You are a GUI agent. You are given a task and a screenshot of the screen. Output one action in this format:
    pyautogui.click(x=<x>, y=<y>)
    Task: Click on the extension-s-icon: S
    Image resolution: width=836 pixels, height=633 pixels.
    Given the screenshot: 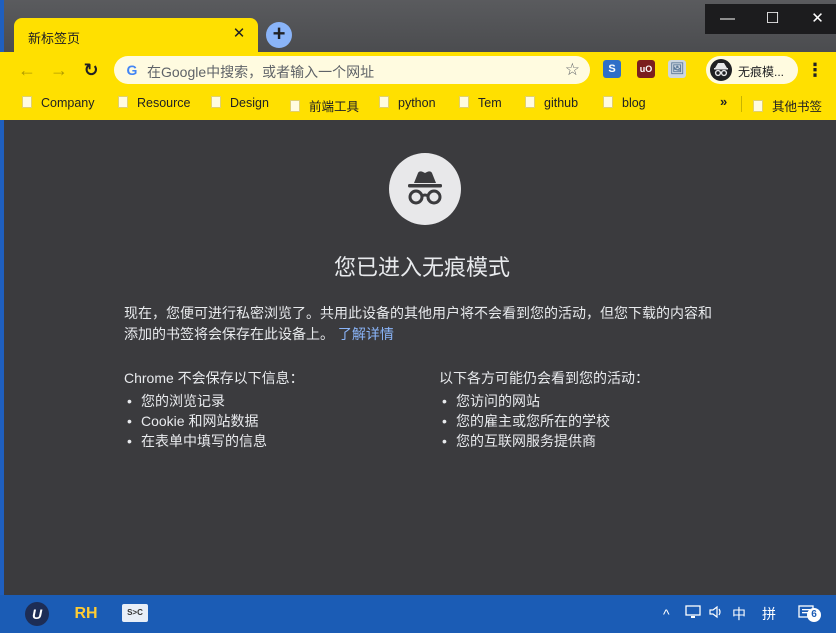 What is the action you would take?
    pyautogui.click(x=612, y=69)
    